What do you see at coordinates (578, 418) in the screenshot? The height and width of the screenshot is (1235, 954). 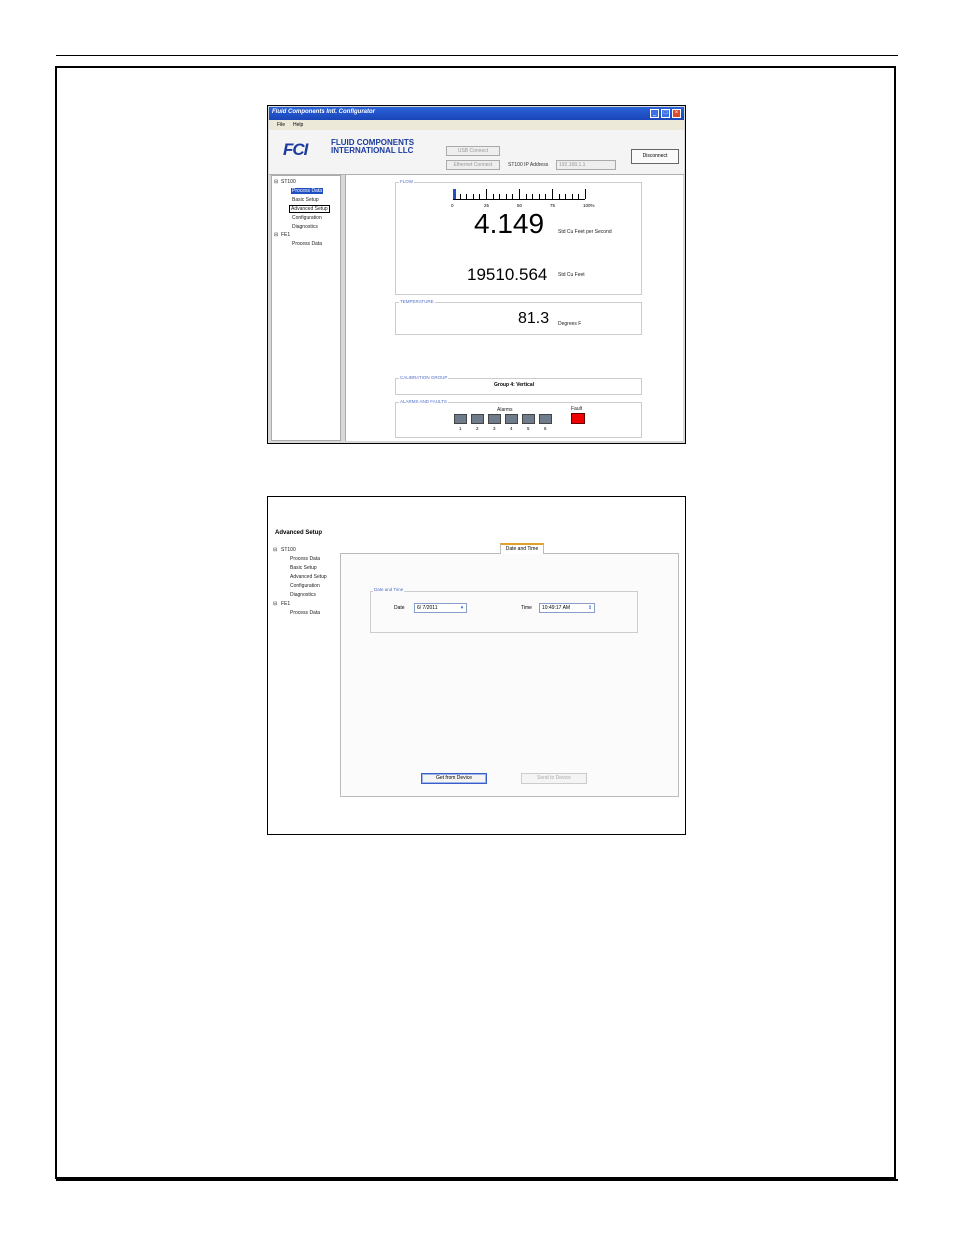 I see `fault-indicator` at bounding box center [578, 418].